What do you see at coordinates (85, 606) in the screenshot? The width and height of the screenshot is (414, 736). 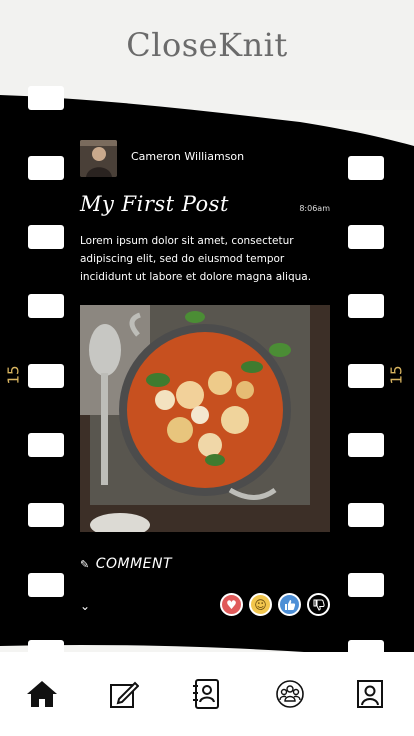 I see `chevron-down-icon: ⌄` at bounding box center [85, 606].